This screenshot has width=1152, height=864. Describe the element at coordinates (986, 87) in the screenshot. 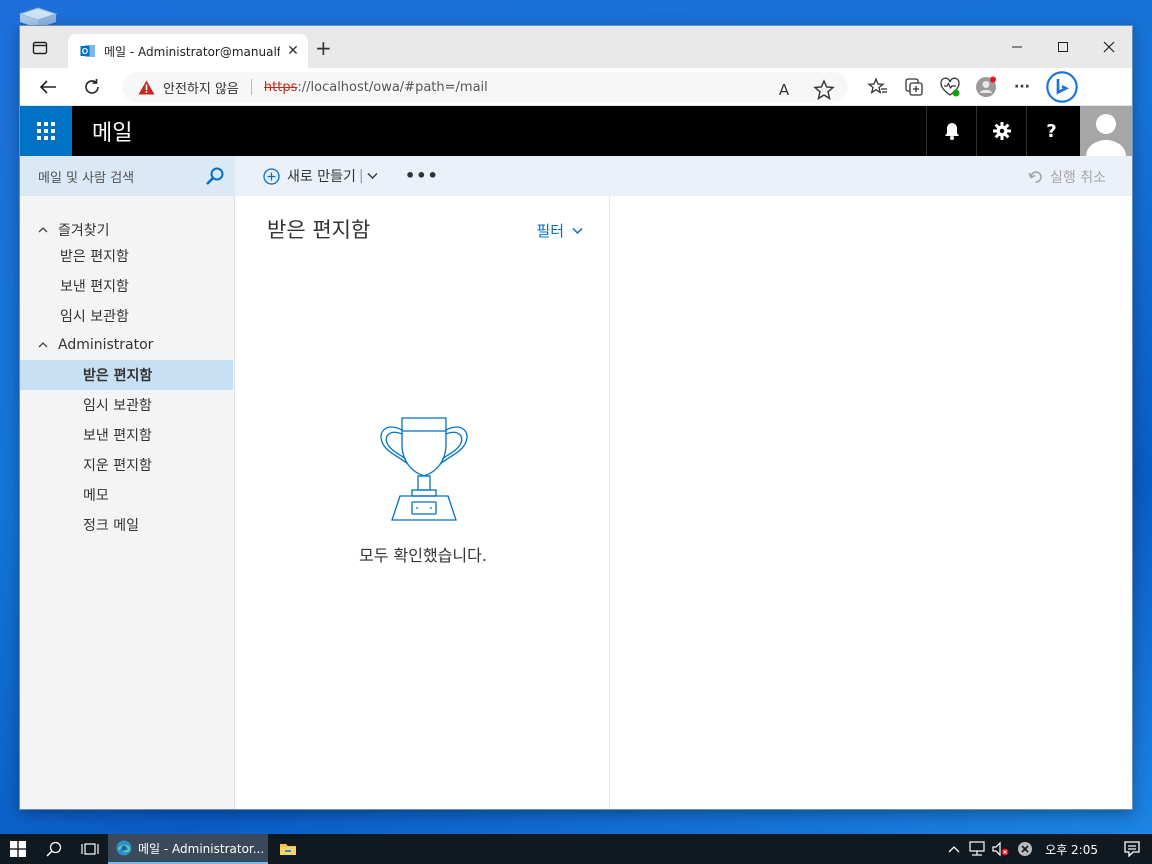

I see `profile-icon` at that location.